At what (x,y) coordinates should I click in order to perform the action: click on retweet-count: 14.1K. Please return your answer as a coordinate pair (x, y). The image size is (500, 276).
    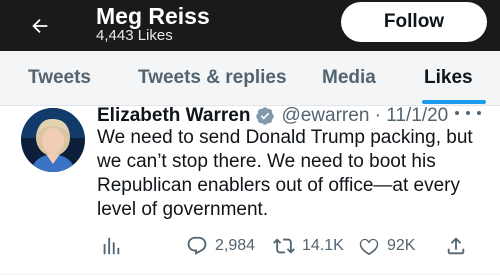
    Looking at the image, I should click on (323, 245).